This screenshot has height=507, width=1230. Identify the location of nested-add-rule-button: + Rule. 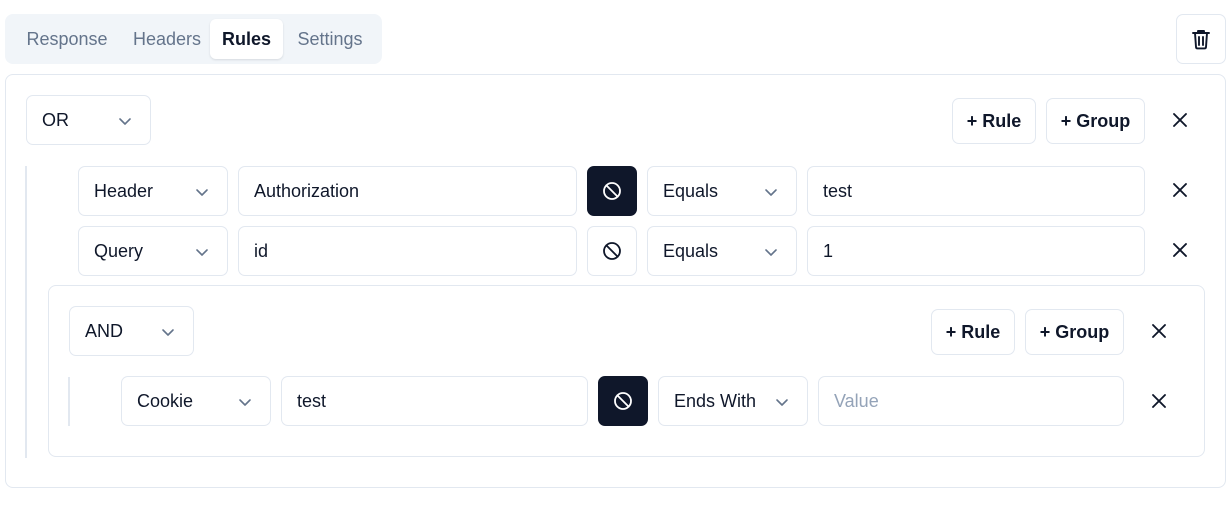
(973, 332).